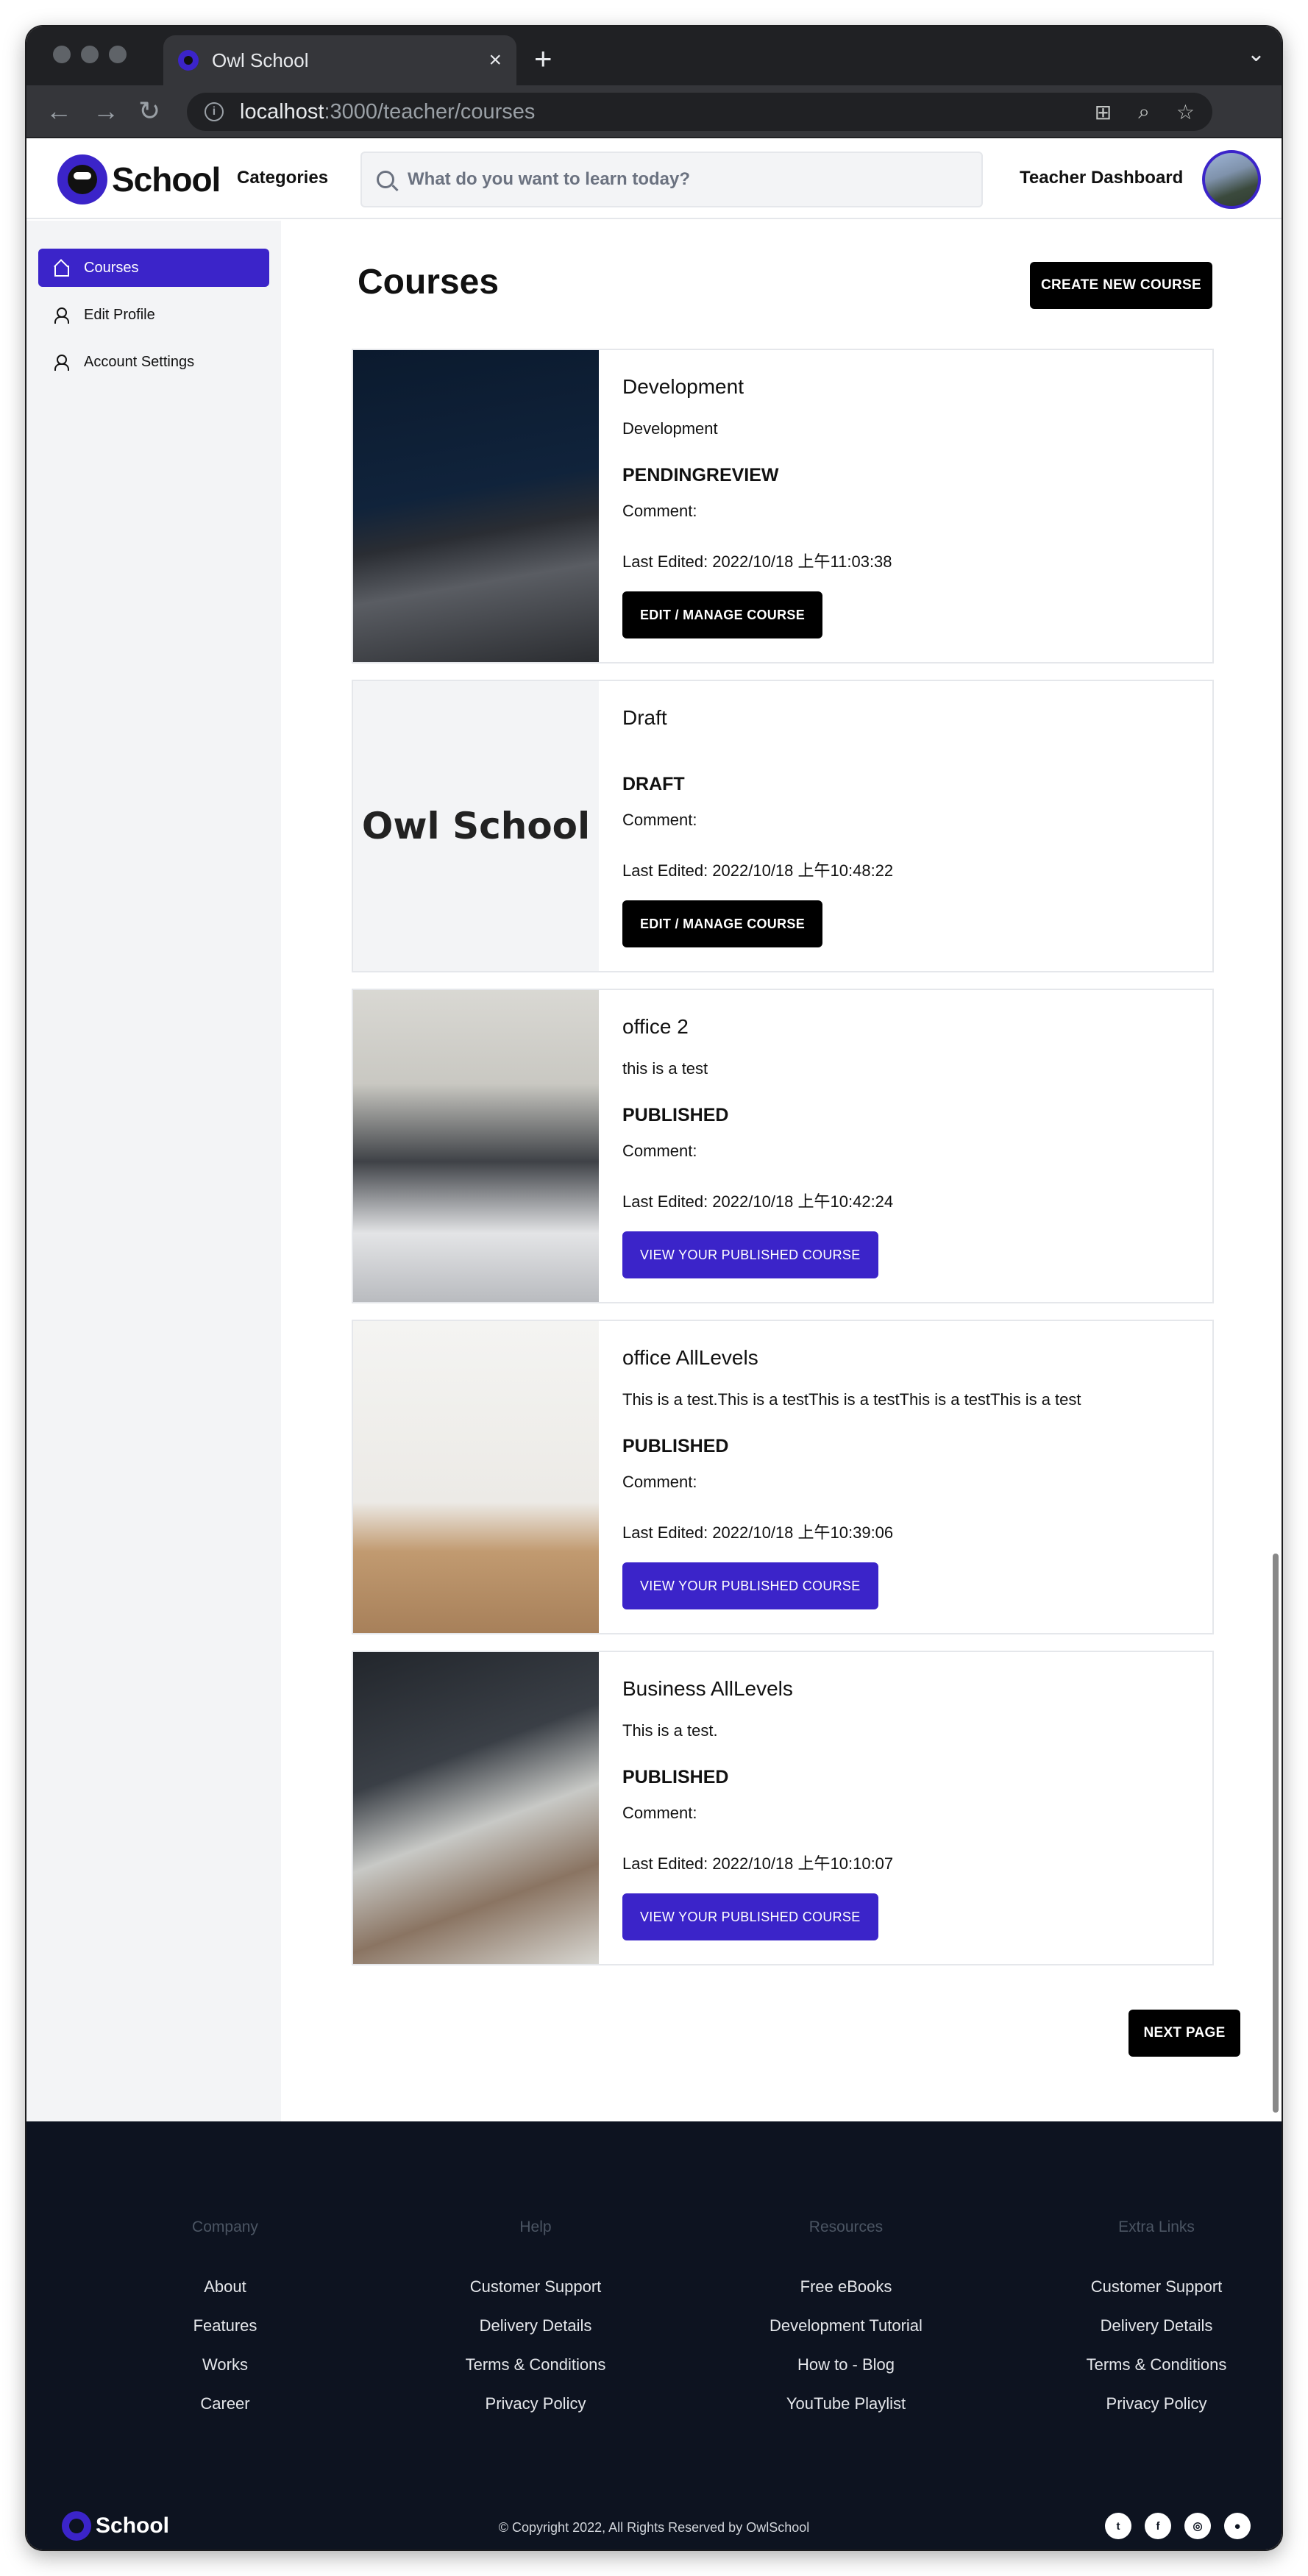 This screenshot has width=1308, height=2576. What do you see at coordinates (430, 111) in the screenshot?
I see `url-path: :3000/teacher/courses` at bounding box center [430, 111].